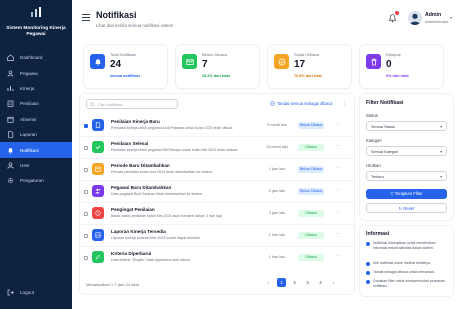 This screenshot has height=309, width=459. Describe the element at coordinates (301, 103) in the screenshot. I see `mark-all-read-button: Tandai semua sebagai dibaca` at that location.